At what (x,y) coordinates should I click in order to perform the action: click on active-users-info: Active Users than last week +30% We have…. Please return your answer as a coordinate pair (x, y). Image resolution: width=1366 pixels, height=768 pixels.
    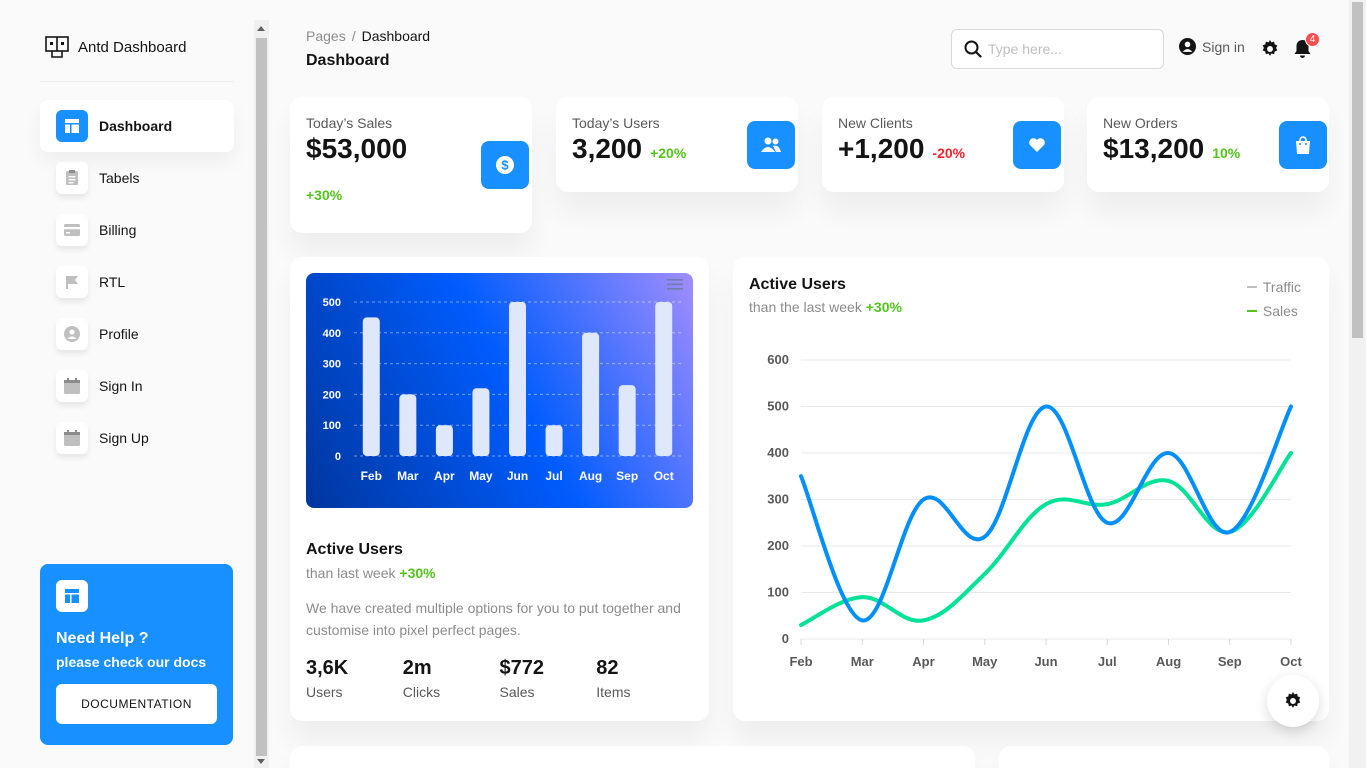
    Looking at the image, I should click on (499, 591).